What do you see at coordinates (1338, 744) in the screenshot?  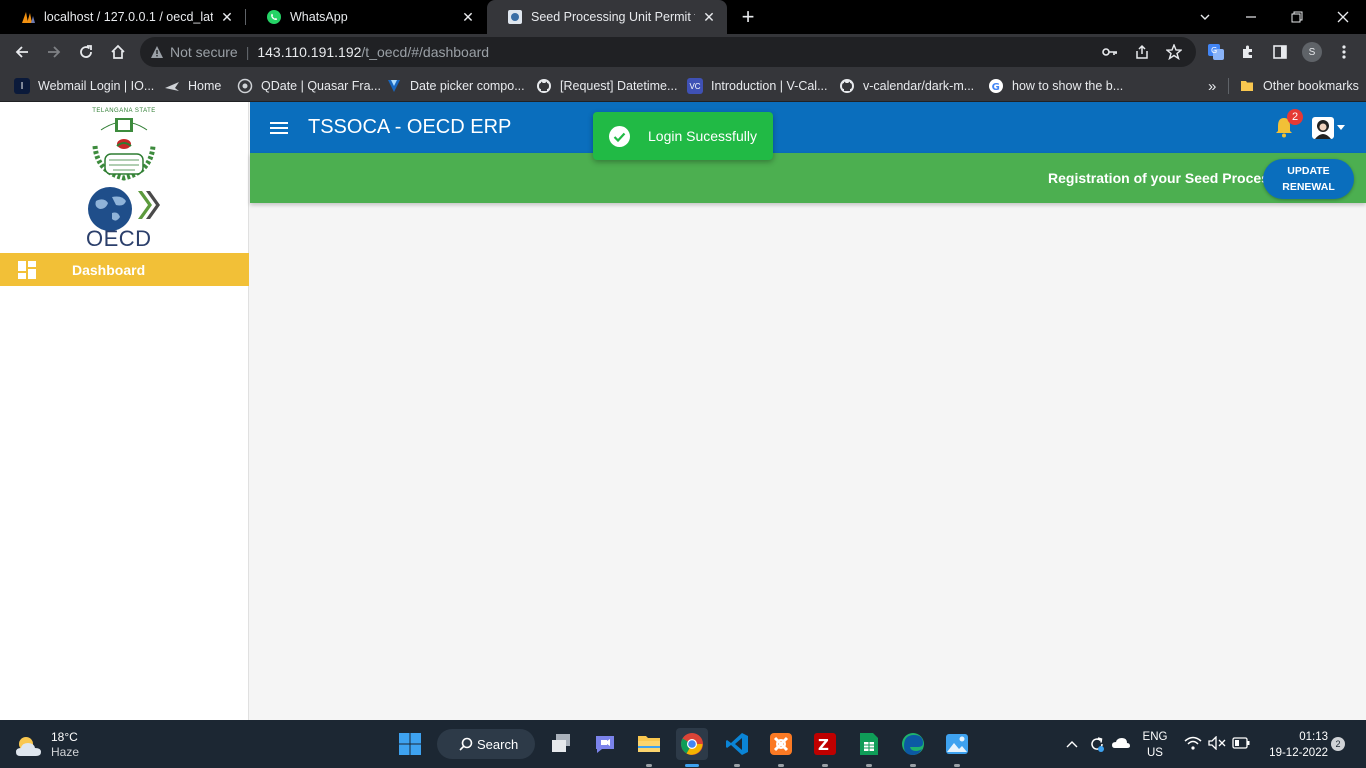 I see `notification-center-badge: 2` at bounding box center [1338, 744].